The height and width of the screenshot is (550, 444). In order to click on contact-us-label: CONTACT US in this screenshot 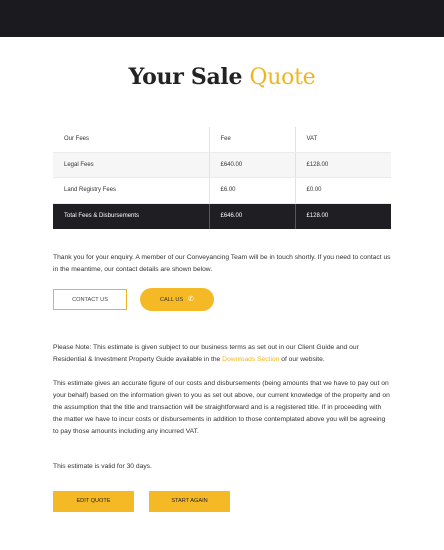, I will do `click(90, 300)`.